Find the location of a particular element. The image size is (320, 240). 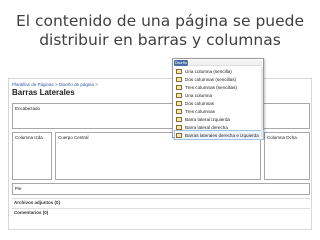

menu-item-right-sidebar: Barra lateral derecha is located at coordinates (219, 127).